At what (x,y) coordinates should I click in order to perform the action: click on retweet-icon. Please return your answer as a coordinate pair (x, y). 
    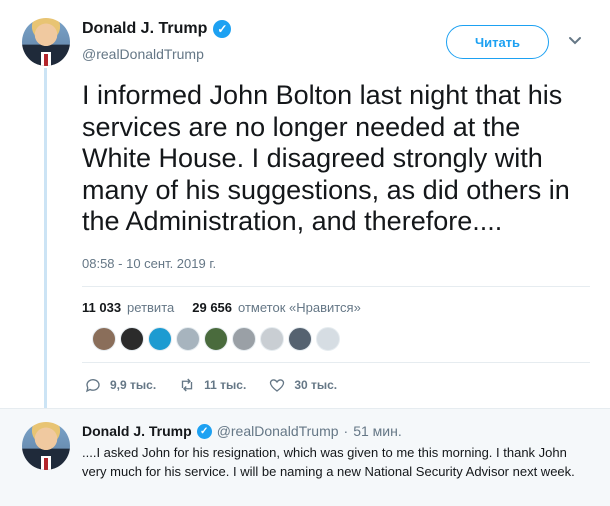
    Looking at the image, I should click on (187, 385).